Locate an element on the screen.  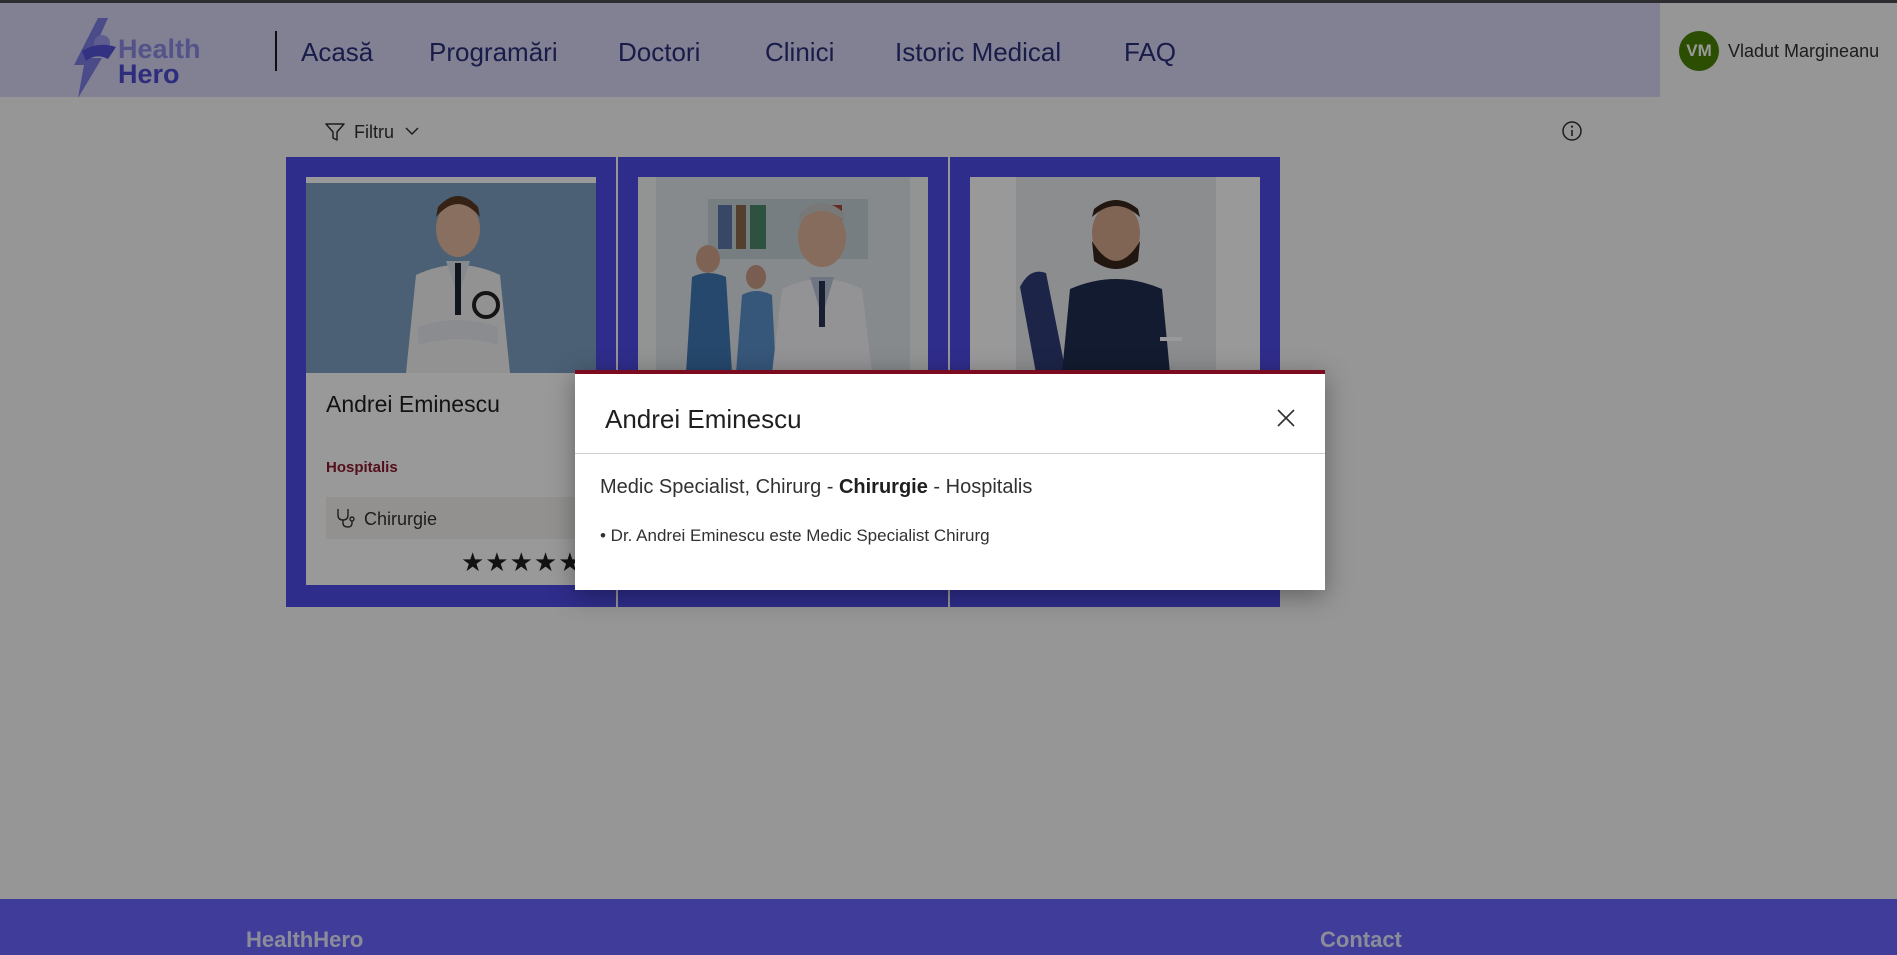
doctor-specialty: Chirurgie is located at coordinates (883, 487).